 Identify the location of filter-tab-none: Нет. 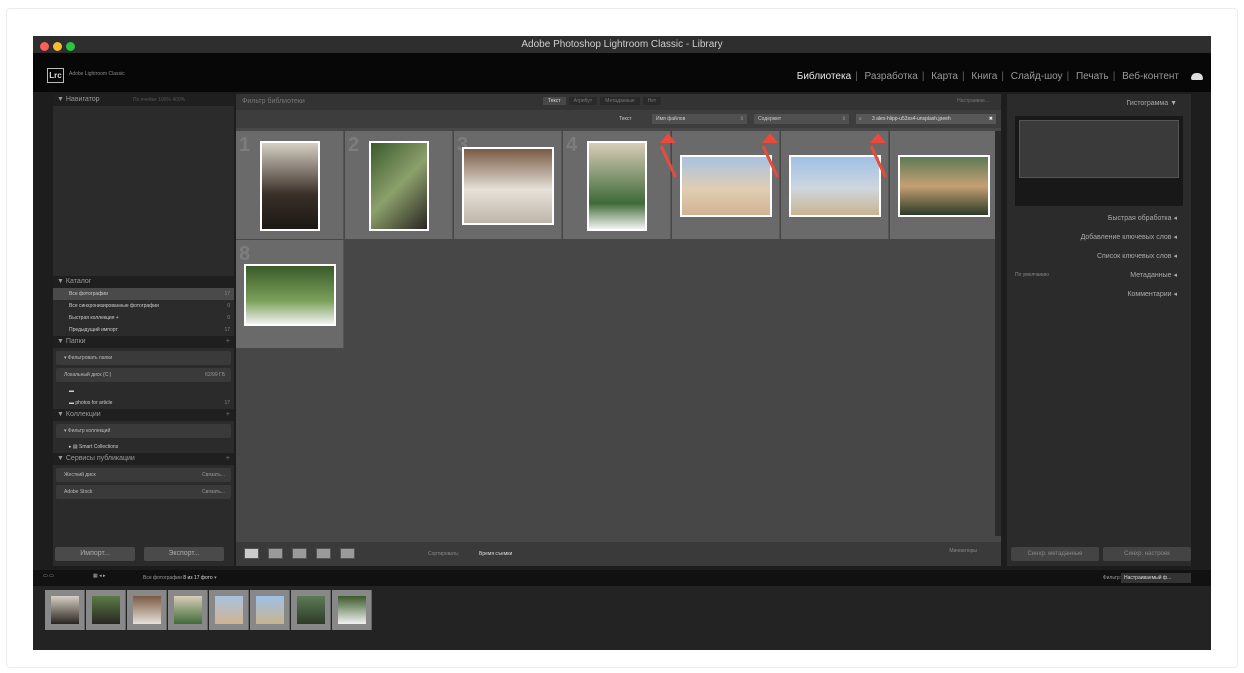
(652, 101).